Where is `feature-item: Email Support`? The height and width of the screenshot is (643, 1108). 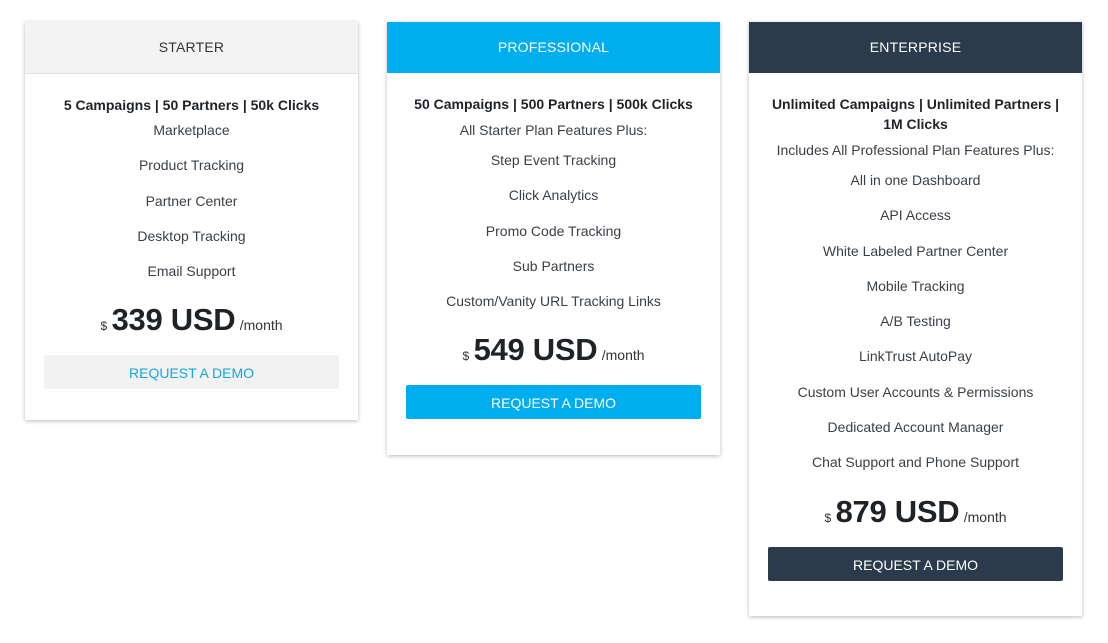 feature-item: Email Support is located at coordinates (191, 271).